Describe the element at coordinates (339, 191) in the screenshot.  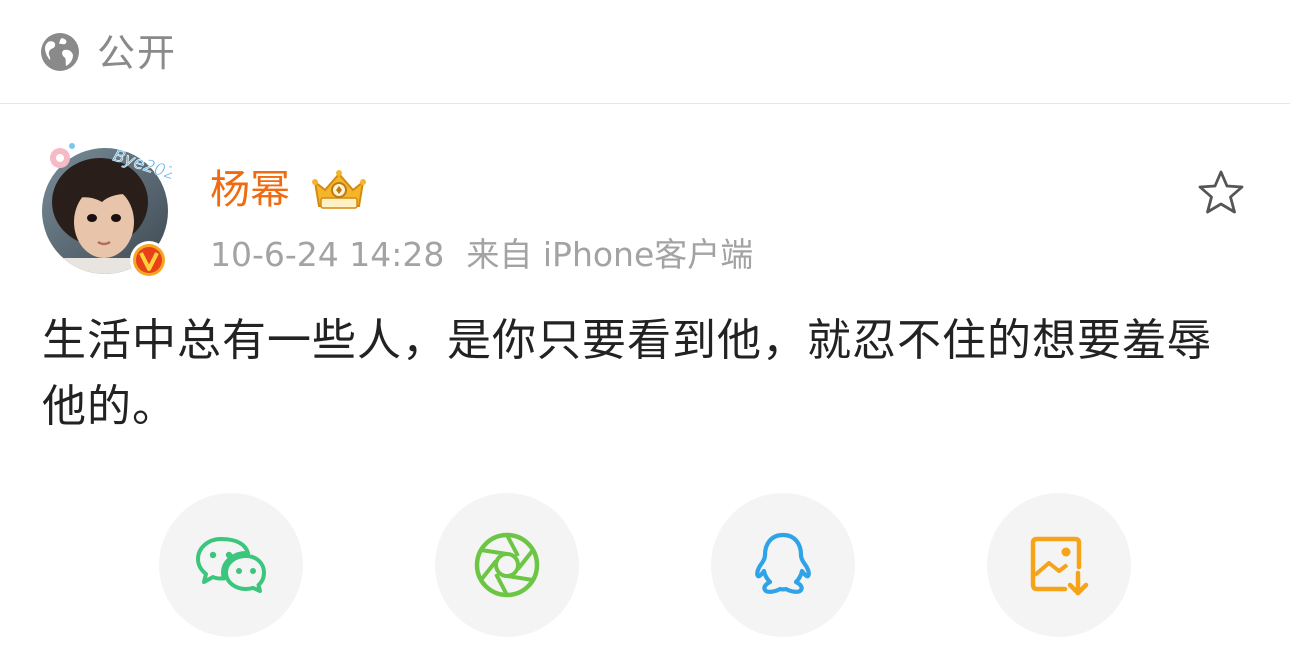
I see `vip-crown-icon` at that location.